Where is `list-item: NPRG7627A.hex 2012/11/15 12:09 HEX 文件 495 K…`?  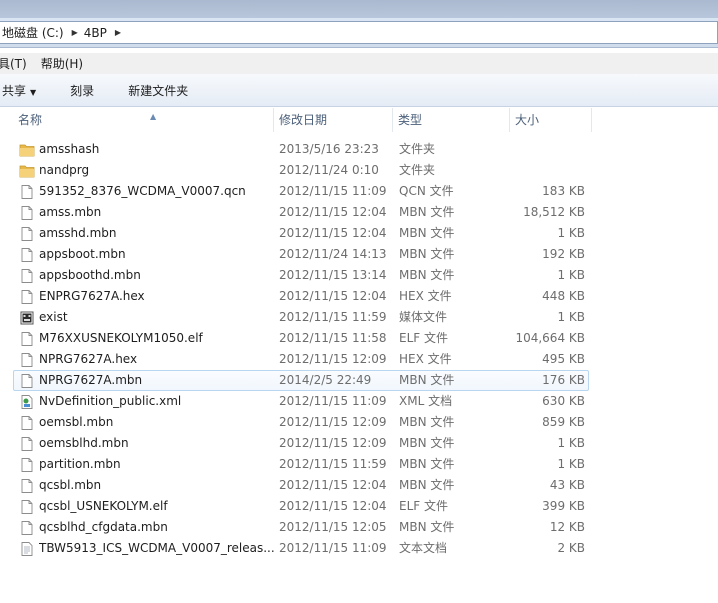
list-item: NPRG7627A.hex 2012/11/15 12:09 HEX 文件 495 K… is located at coordinates (301, 359).